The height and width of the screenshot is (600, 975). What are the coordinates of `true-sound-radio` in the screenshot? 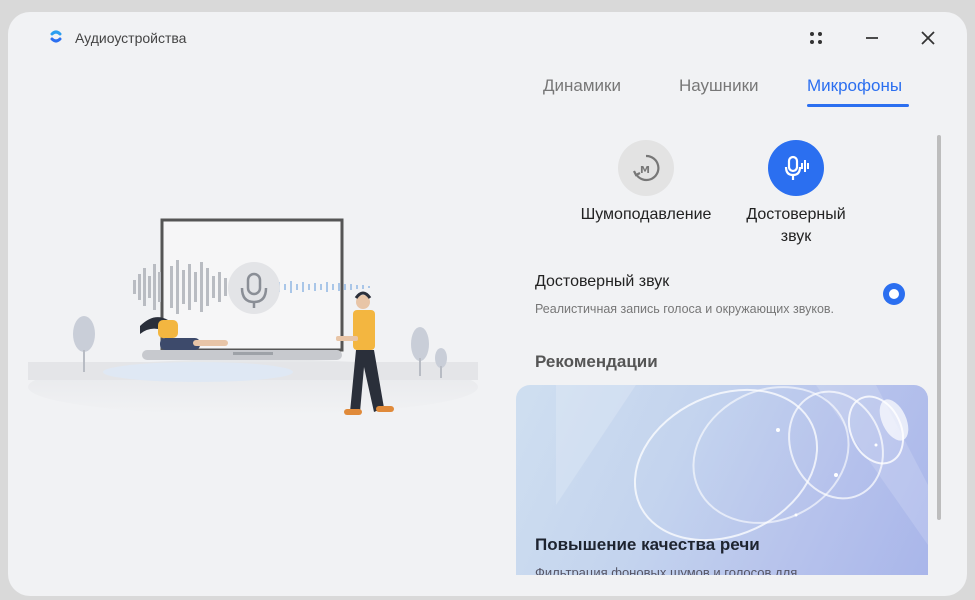 It's located at (894, 294).